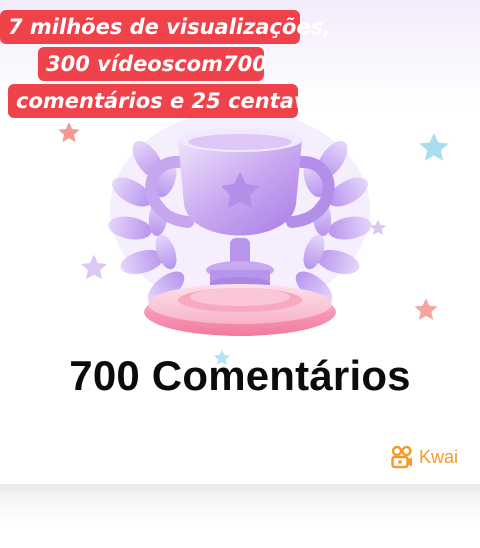  What do you see at coordinates (171, 101) in the screenshot?
I see `caption-line-3: comentários e 25 centavos` at bounding box center [171, 101].